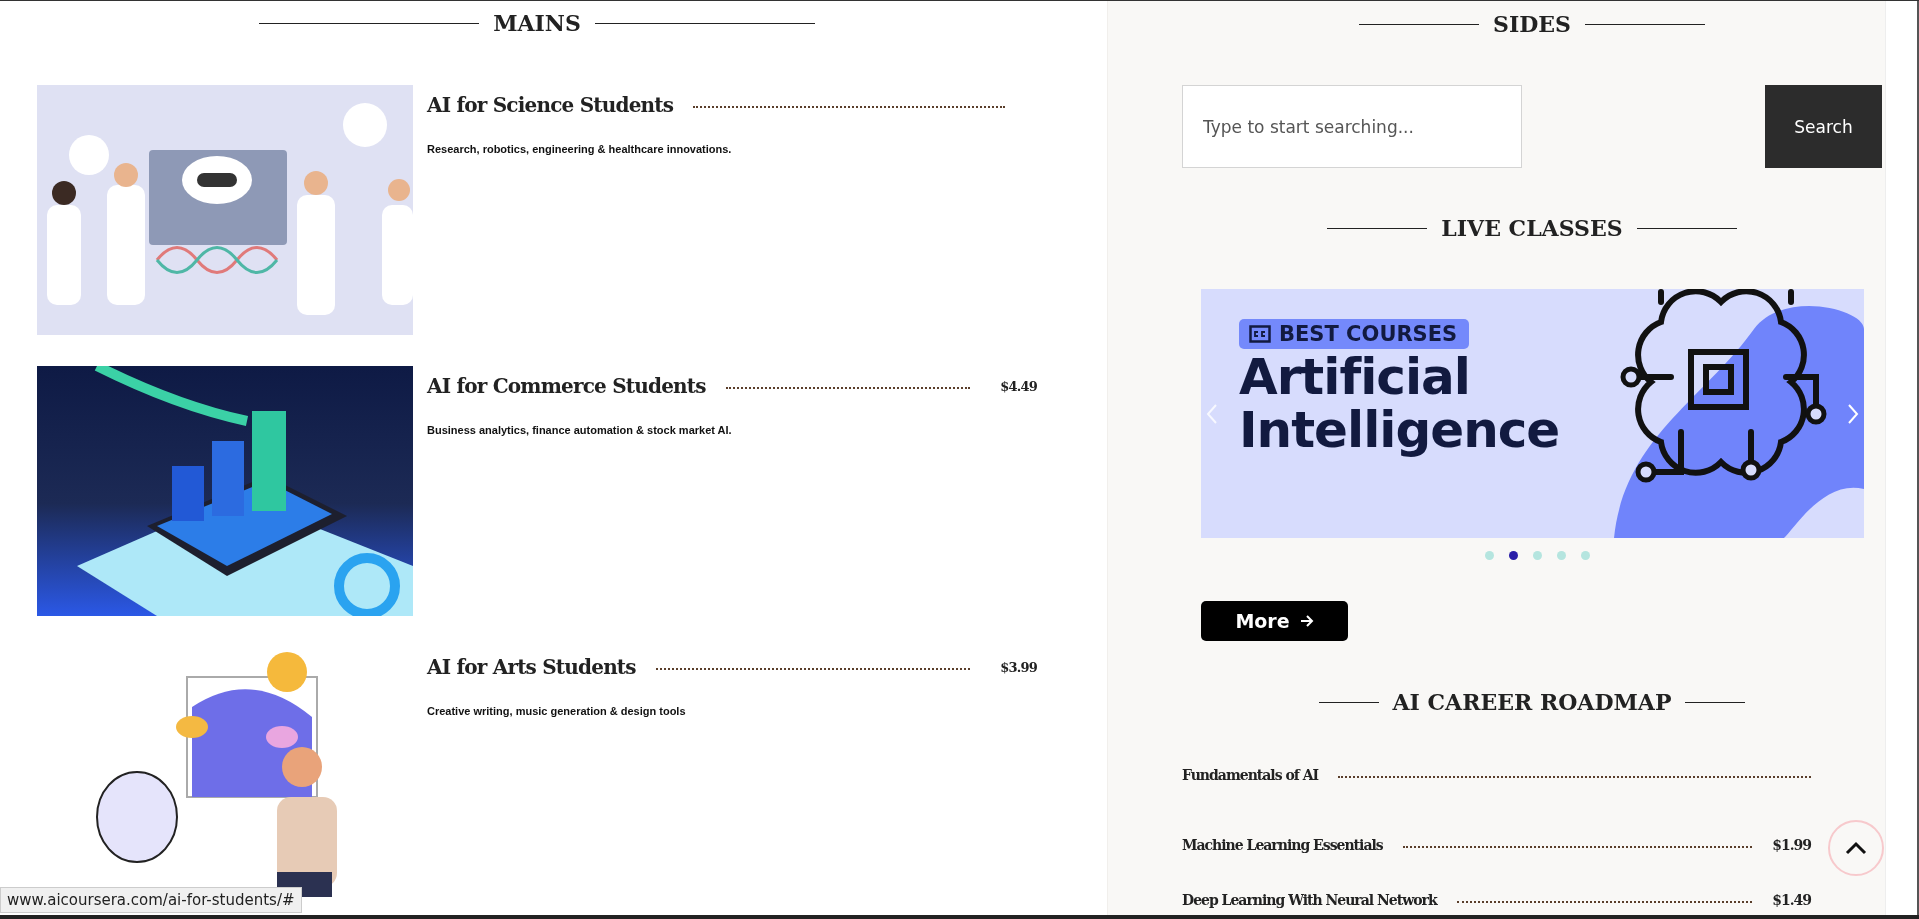  I want to click on caret-up-icon, so click(1856, 848).